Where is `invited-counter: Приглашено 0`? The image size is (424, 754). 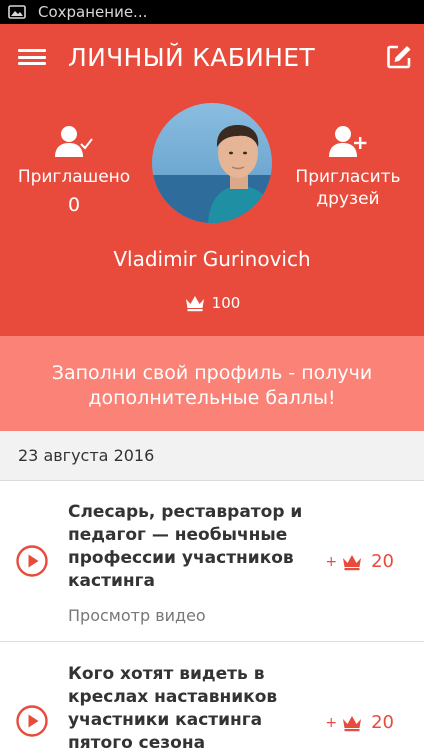 invited-counter: Приглашено 0 is located at coordinates (74, 170).